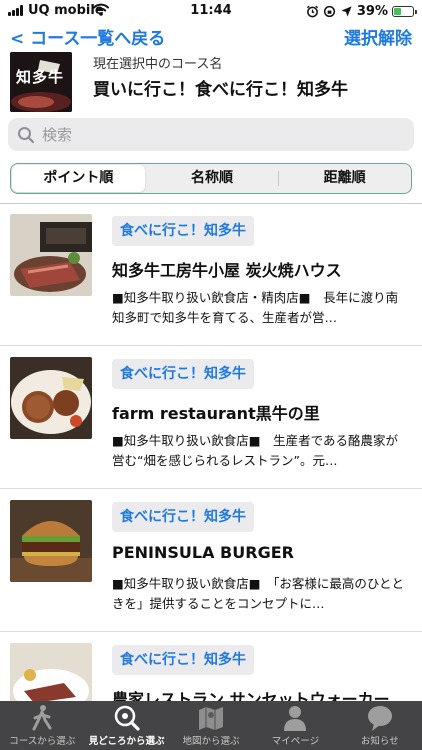 The image size is (422, 750). Describe the element at coordinates (404, 11) in the screenshot. I see `battery-icon` at that location.